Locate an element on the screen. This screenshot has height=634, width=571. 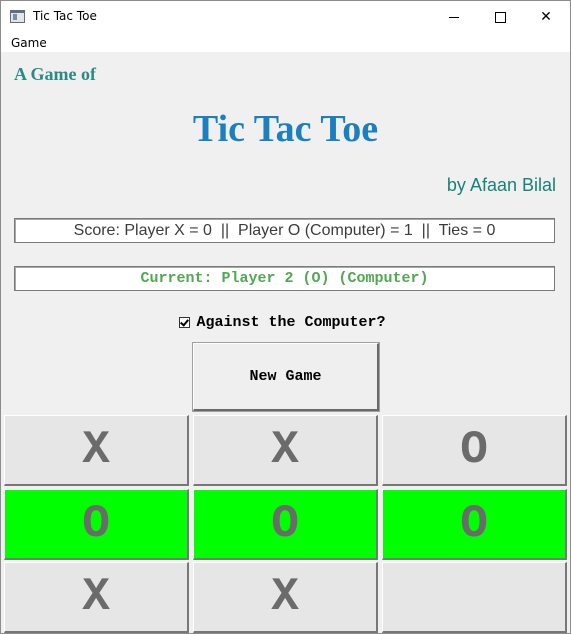
board-cell-2: X is located at coordinates (285, 450).